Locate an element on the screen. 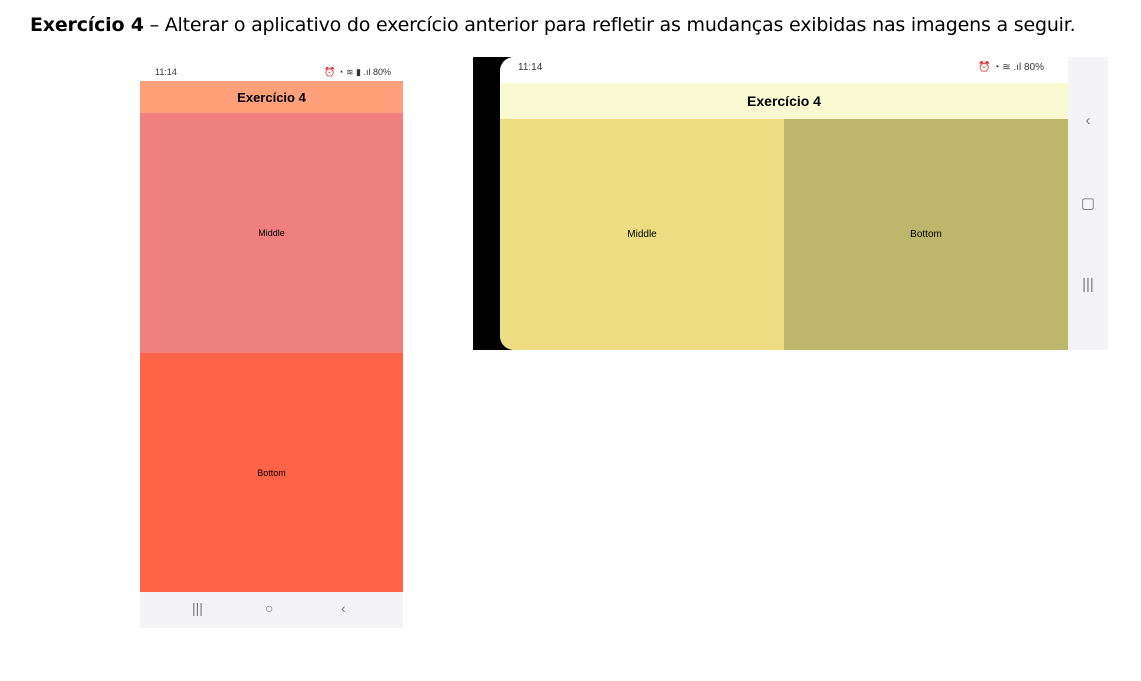 The width and height of the screenshot is (1141, 681). home-icon: ▢ is located at coordinates (1088, 203).